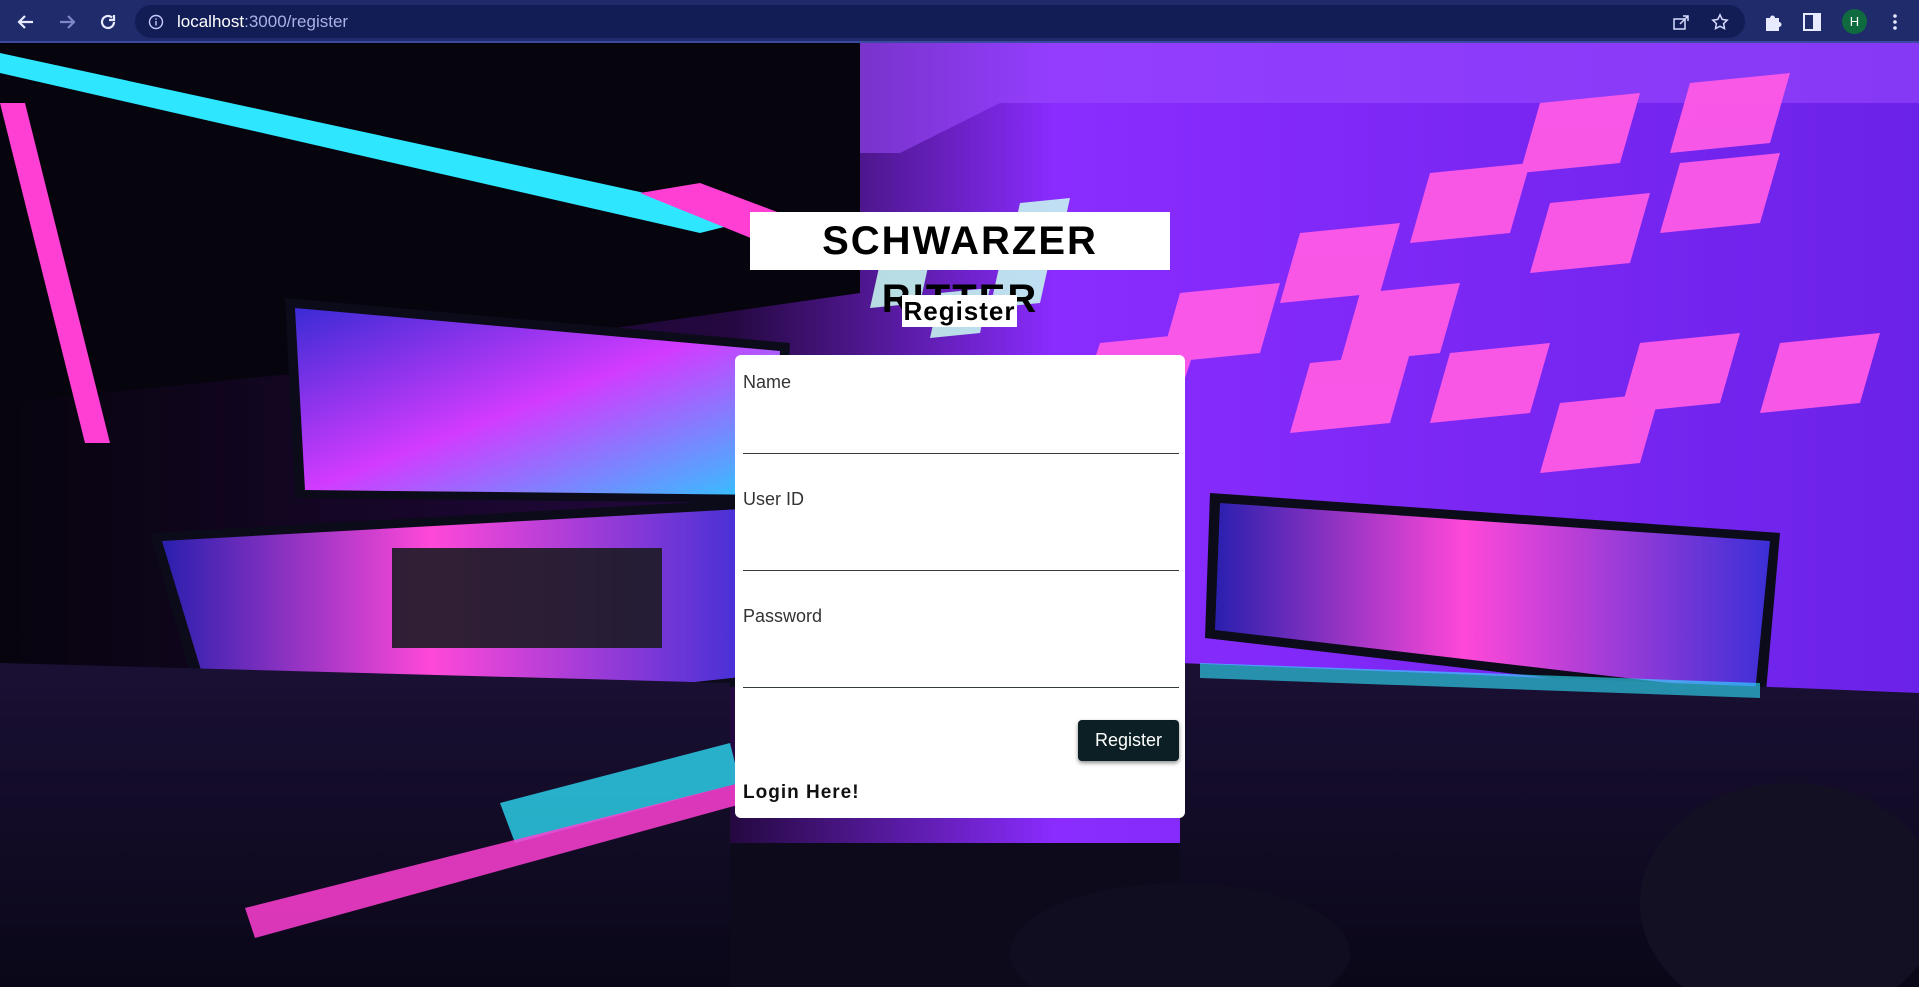 Image resolution: width=1919 pixels, height=987 pixels. I want to click on name-label: Name, so click(767, 382).